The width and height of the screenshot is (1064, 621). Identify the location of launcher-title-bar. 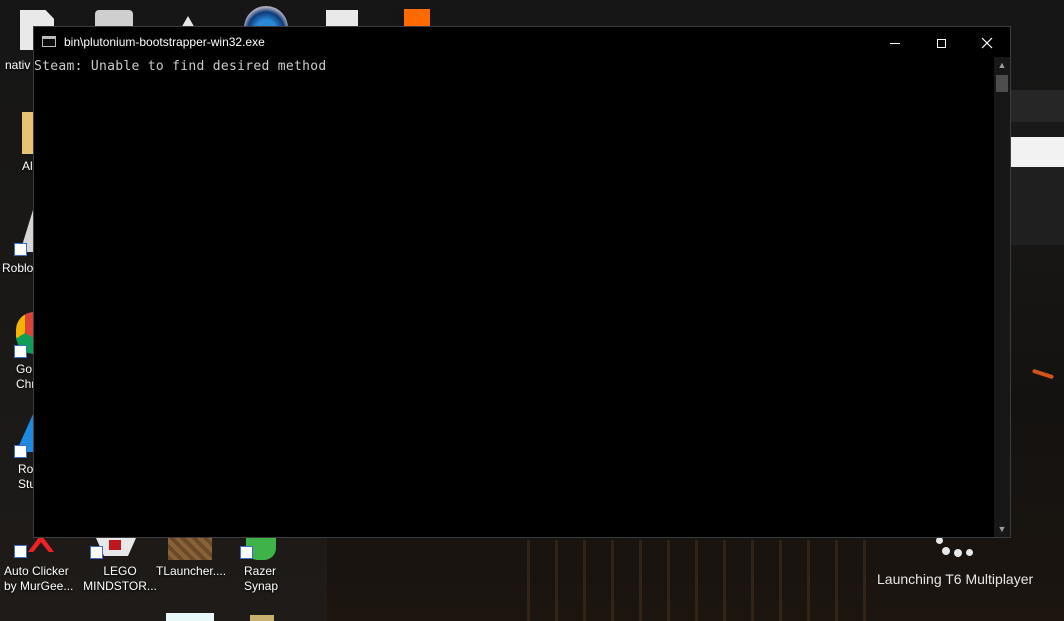
(1037, 106).